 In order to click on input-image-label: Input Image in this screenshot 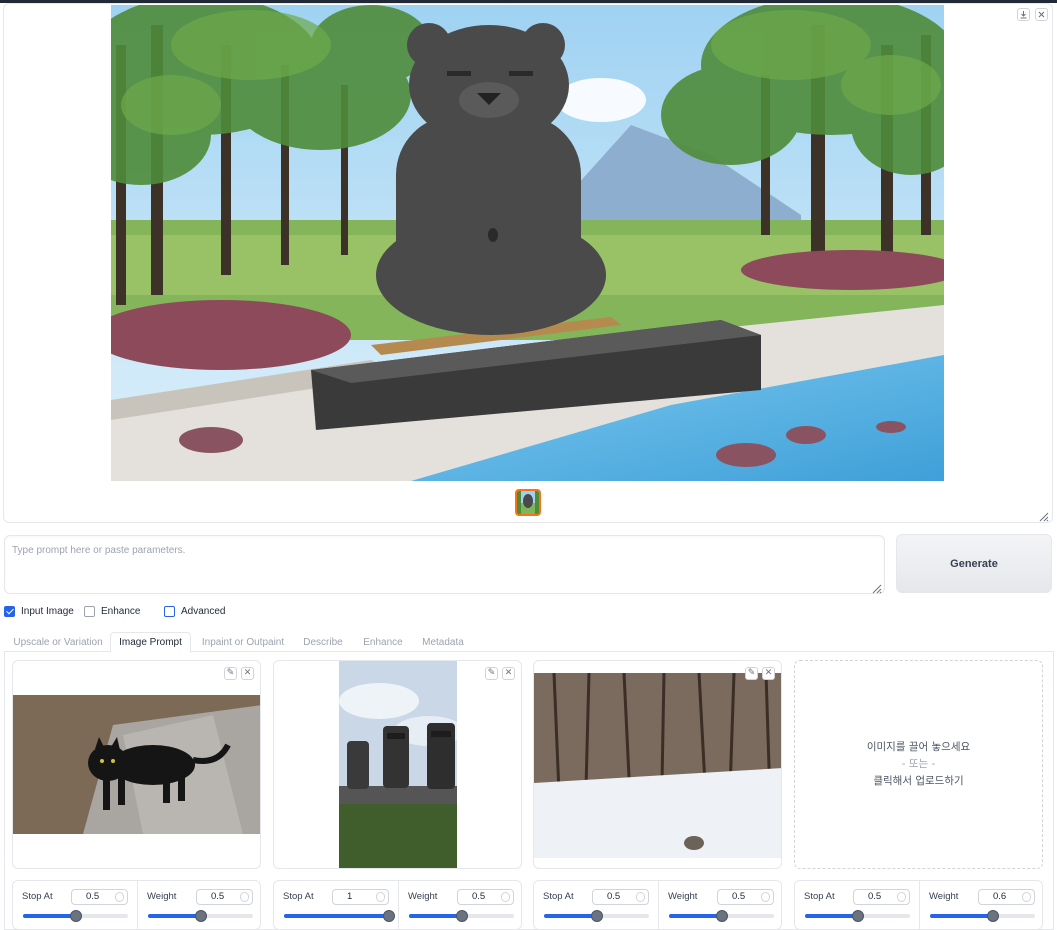, I will do `click(47, 611)`.